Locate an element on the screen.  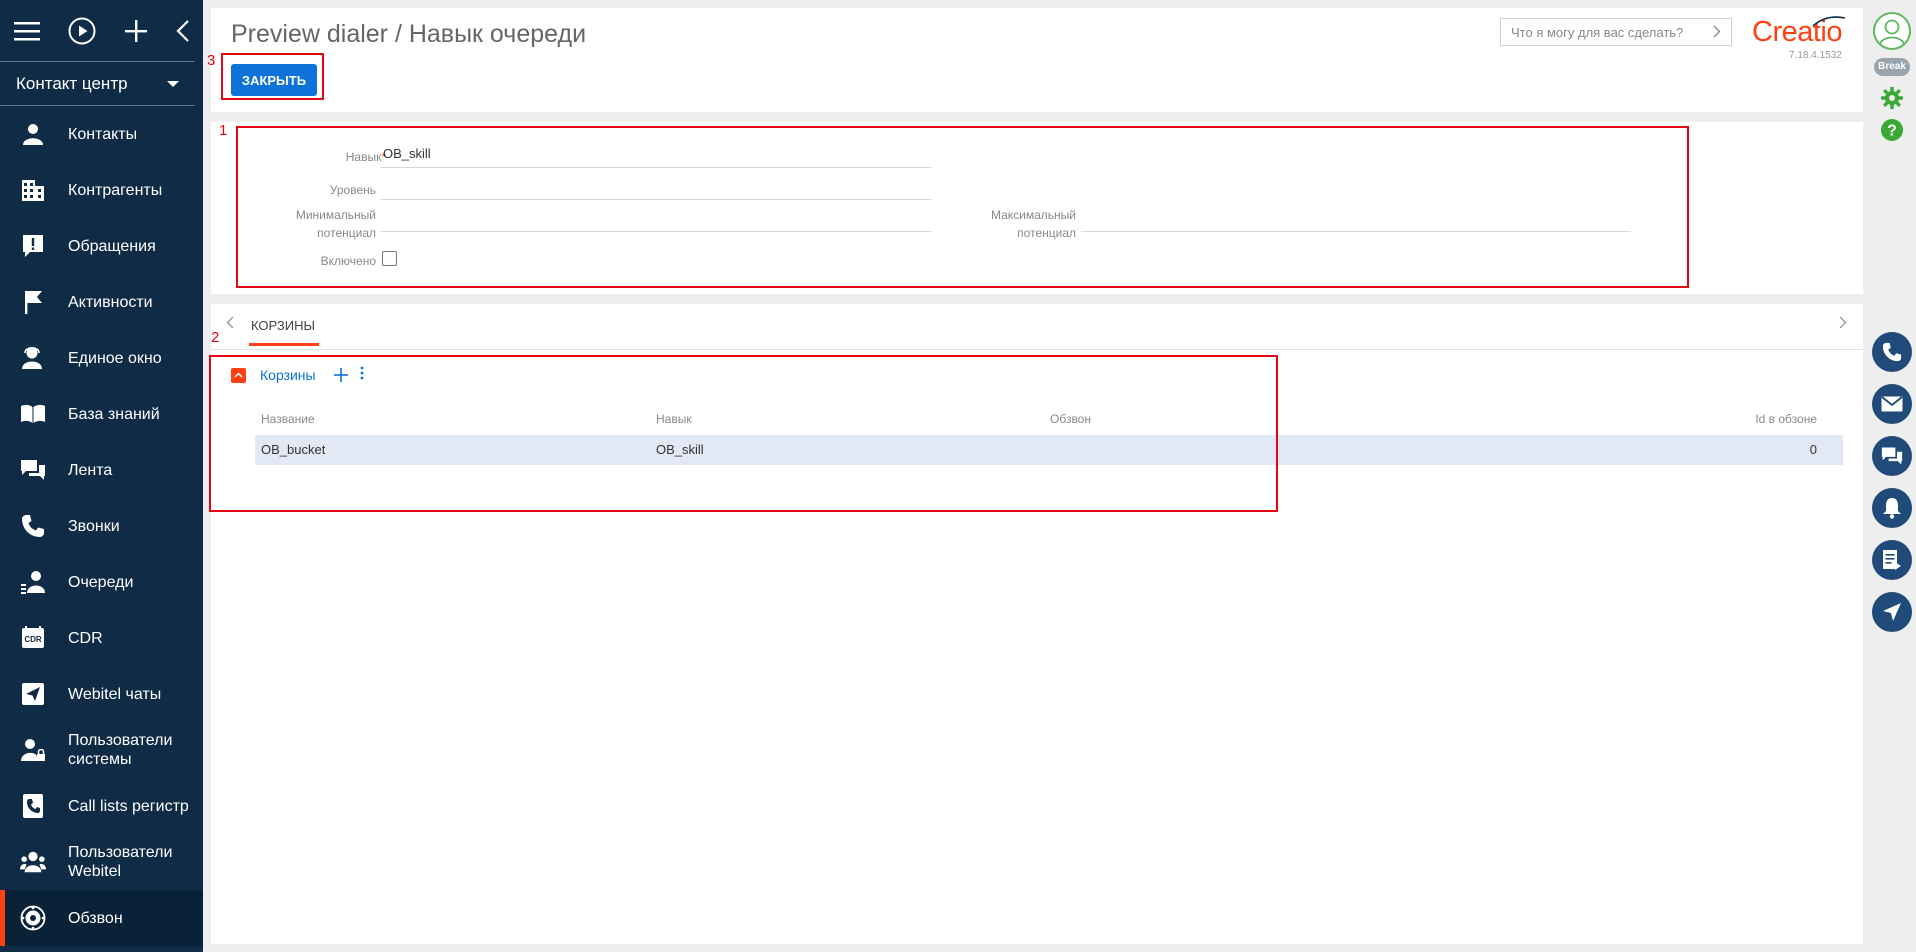
annotation-number-3: 3 is located at coordinates (211, 60).